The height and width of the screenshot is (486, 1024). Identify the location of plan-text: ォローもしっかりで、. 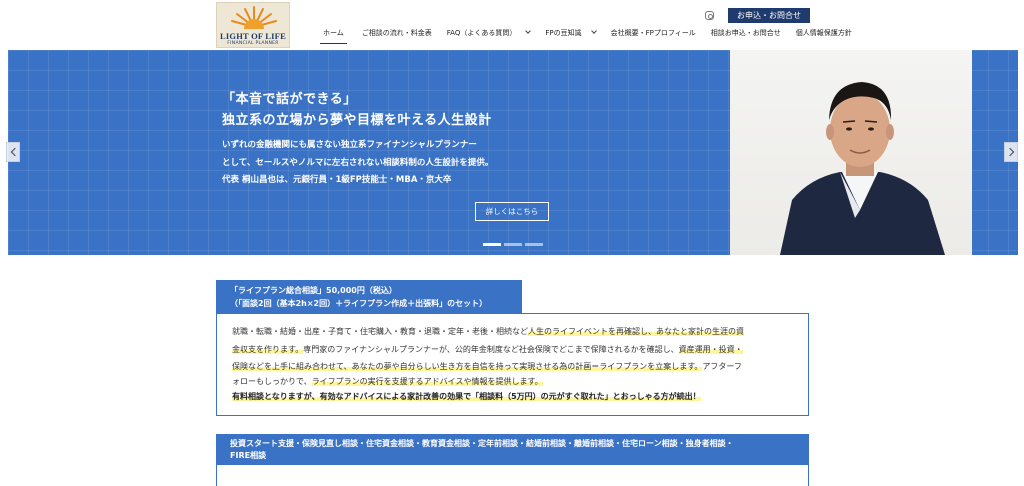
(272, 381).